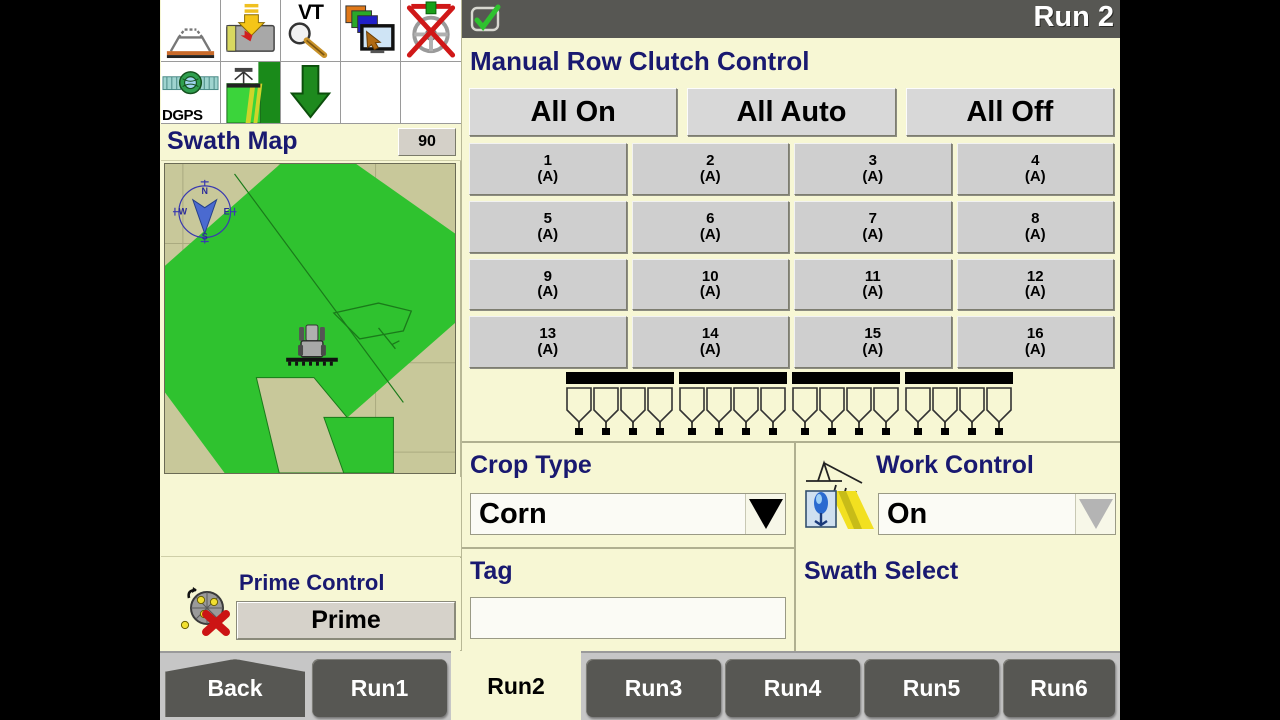 The width and height of the screenshot is (1280, 720). What do you see at coordinates (227, 212) in the screenshot?
I see `svg-text: E` at bounding box center [227, 212].